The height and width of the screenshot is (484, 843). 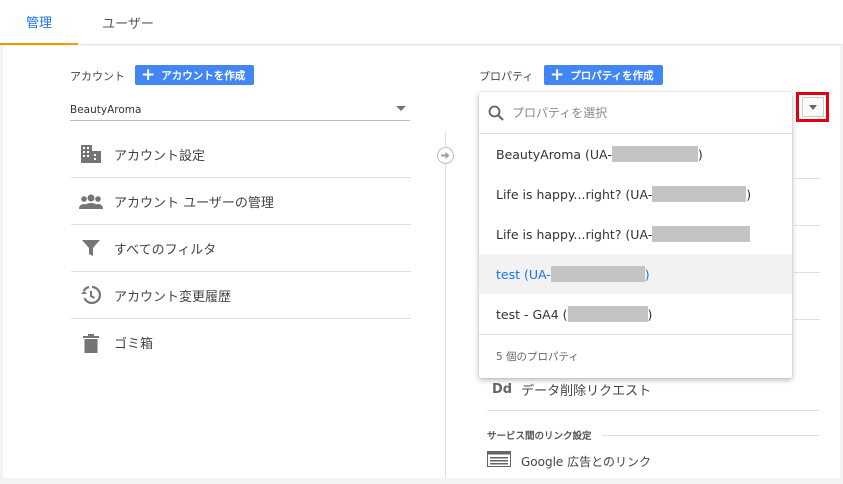 I want to click on tab-user: ユーザー, so click(x=128, y=22).